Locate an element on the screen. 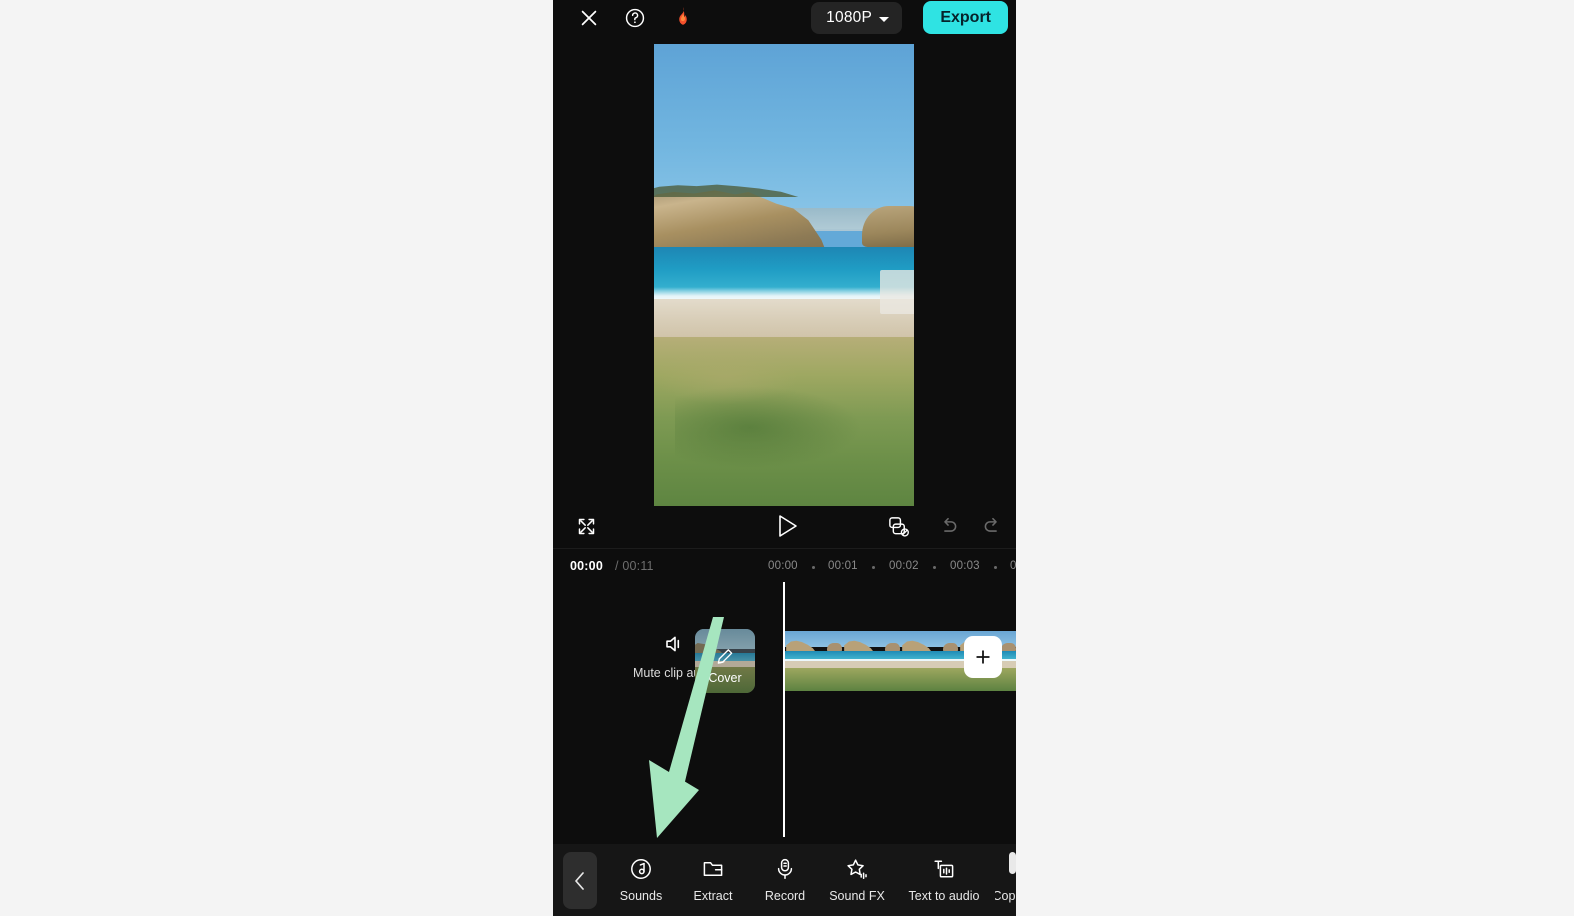 Image resolution: width=1574 pixels, height=916 pixels. export-label: Export is located at coordinates (965, 17).